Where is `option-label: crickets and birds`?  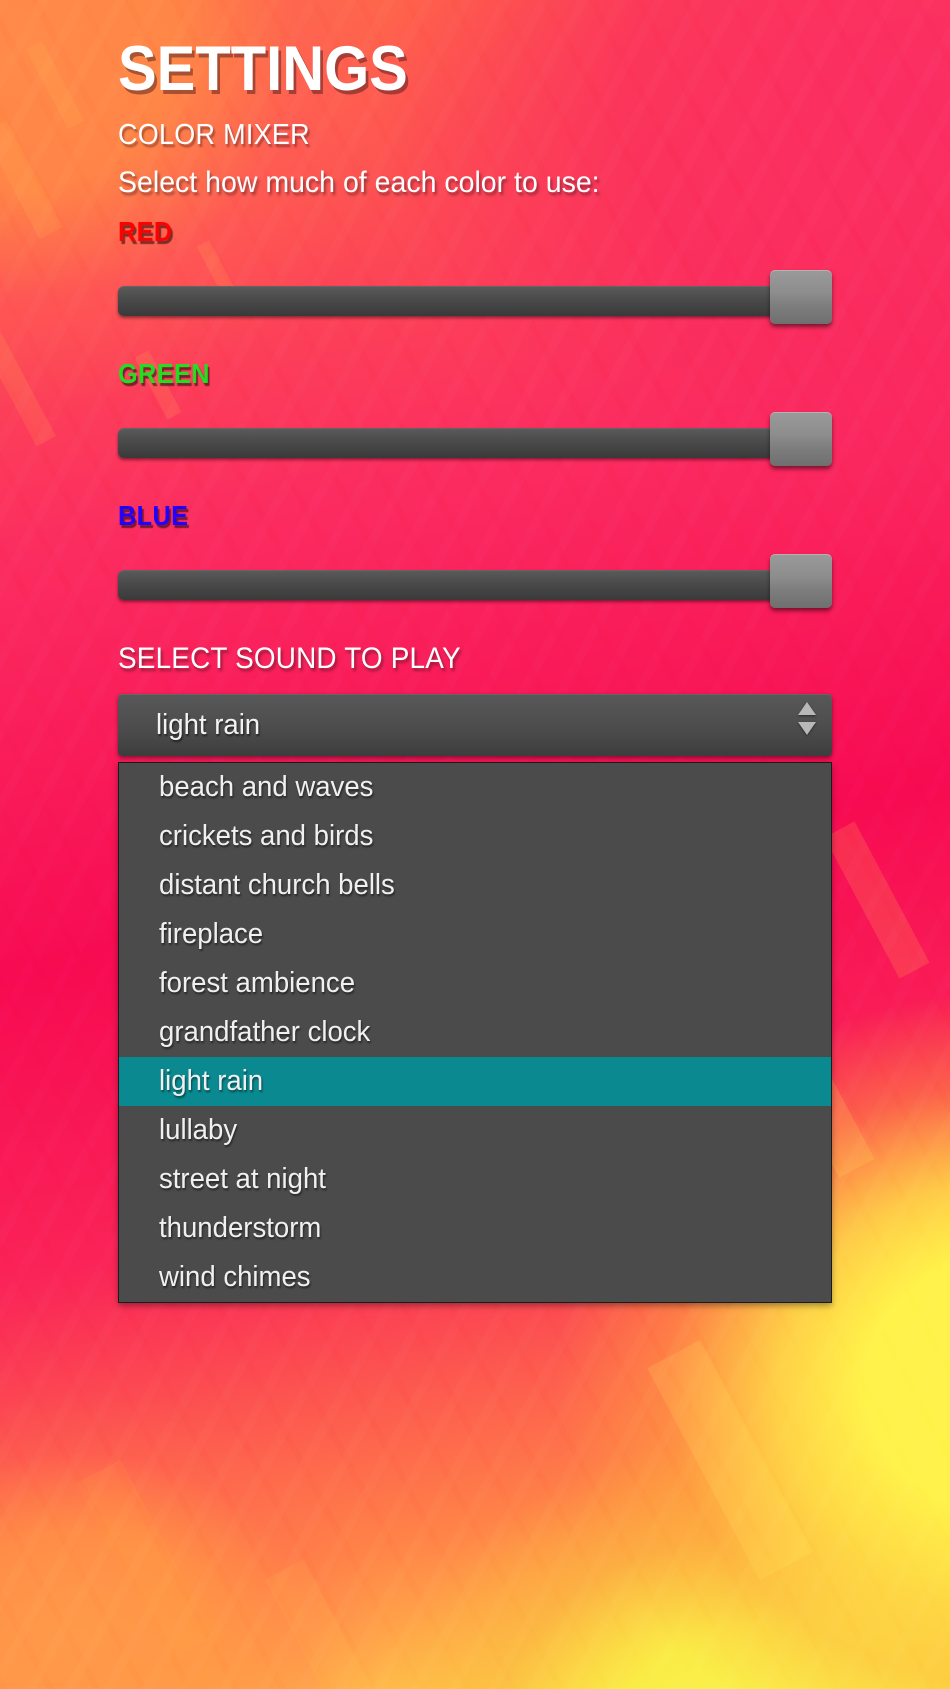 option-label: crickets and birds is located at coordinates (266, 836).